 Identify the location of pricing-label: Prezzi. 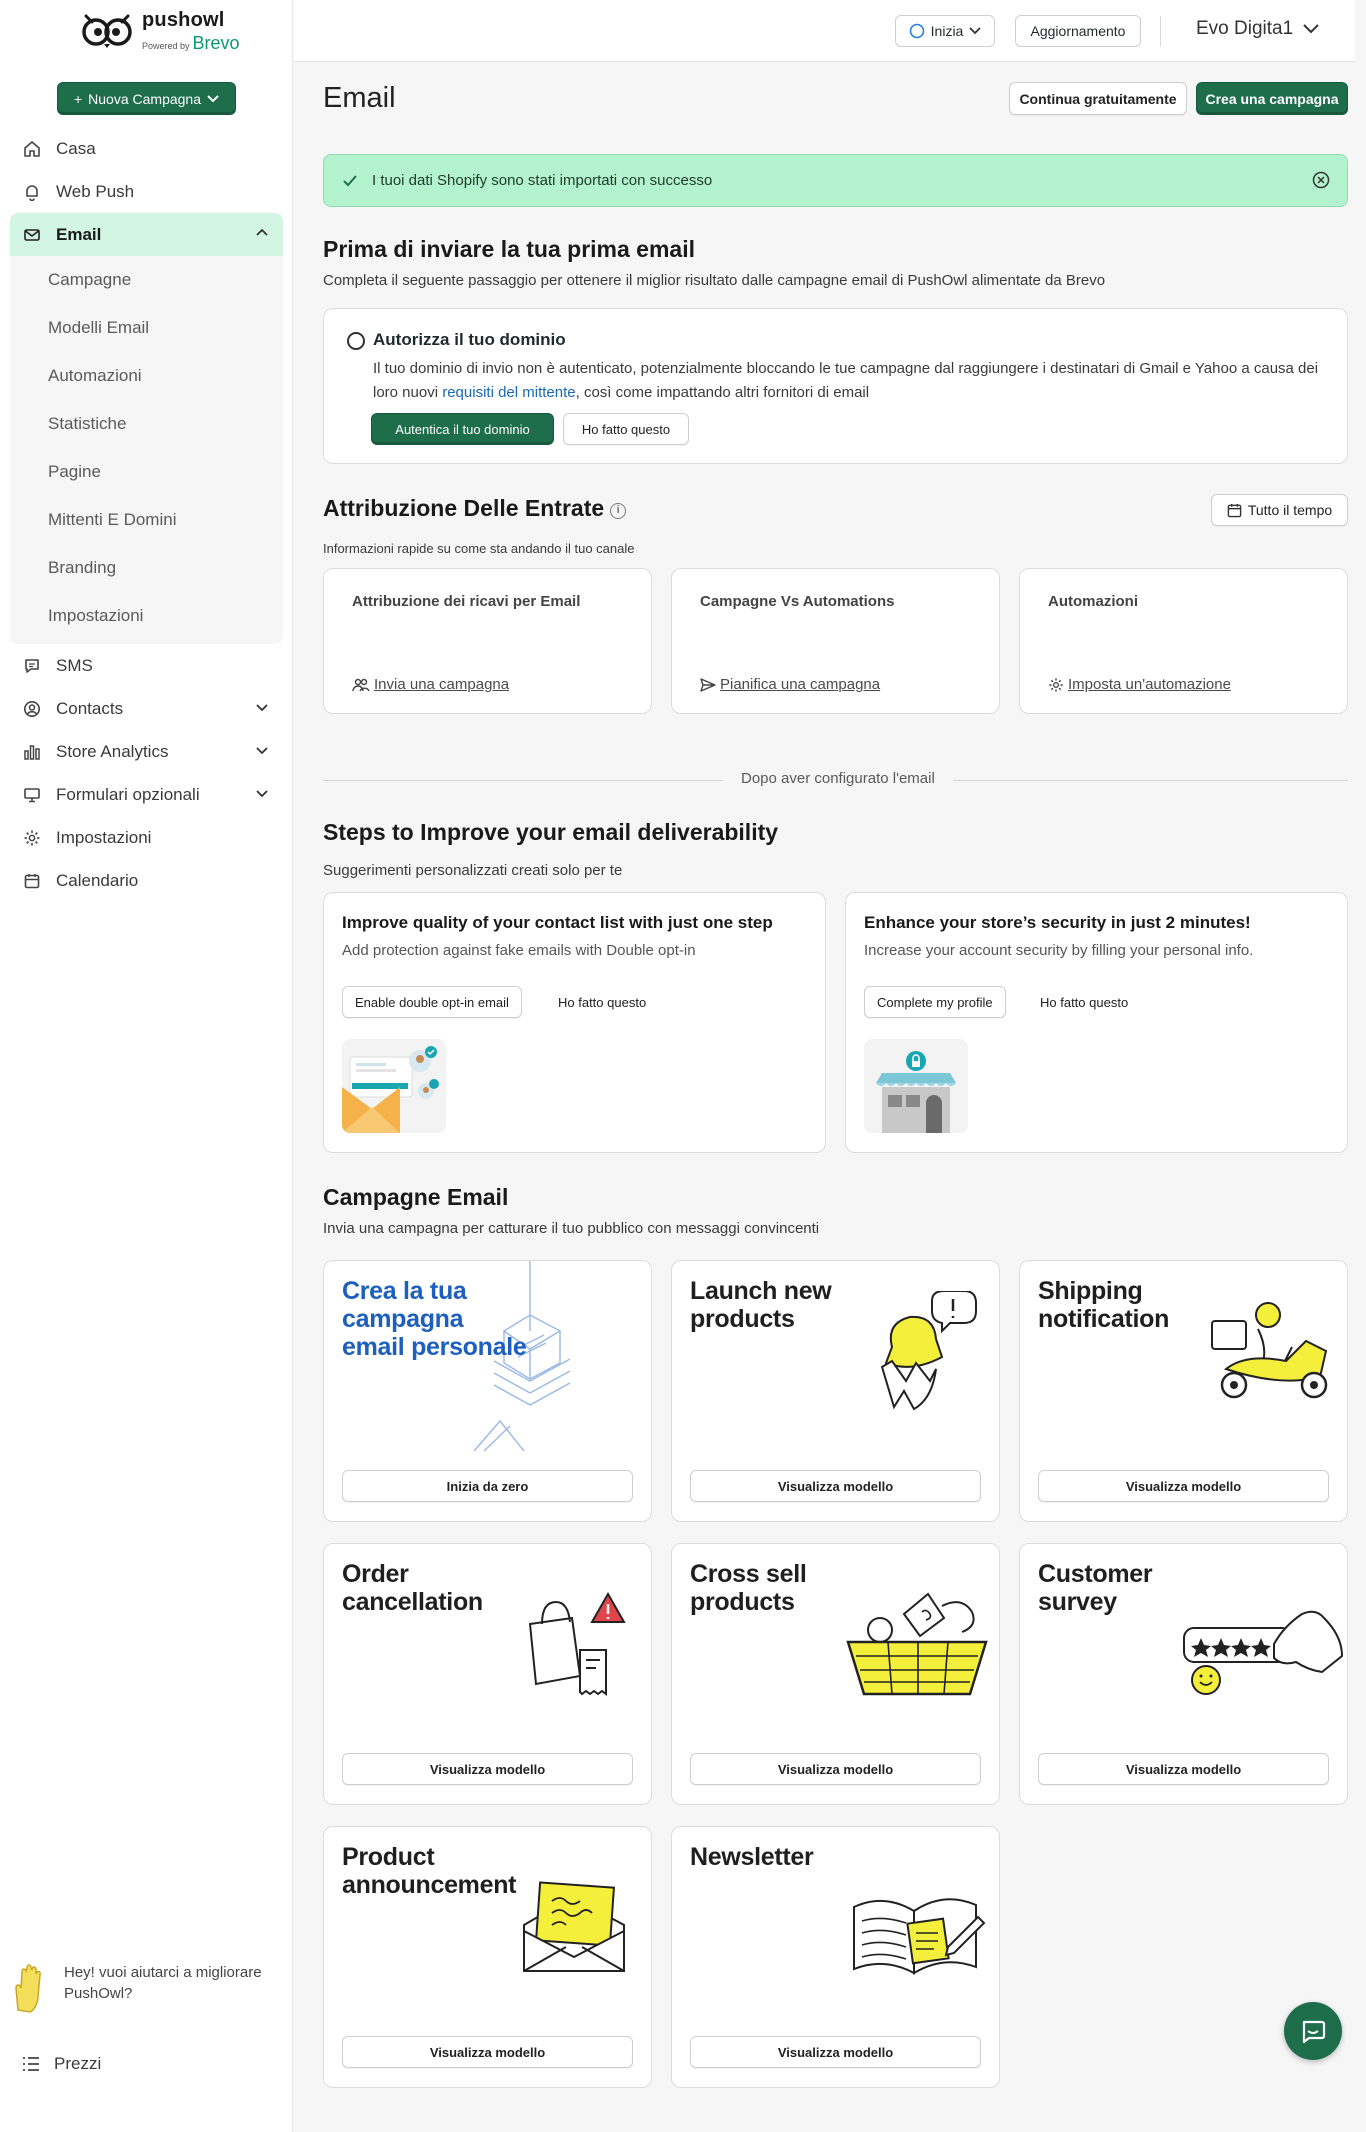
(78, 2063).